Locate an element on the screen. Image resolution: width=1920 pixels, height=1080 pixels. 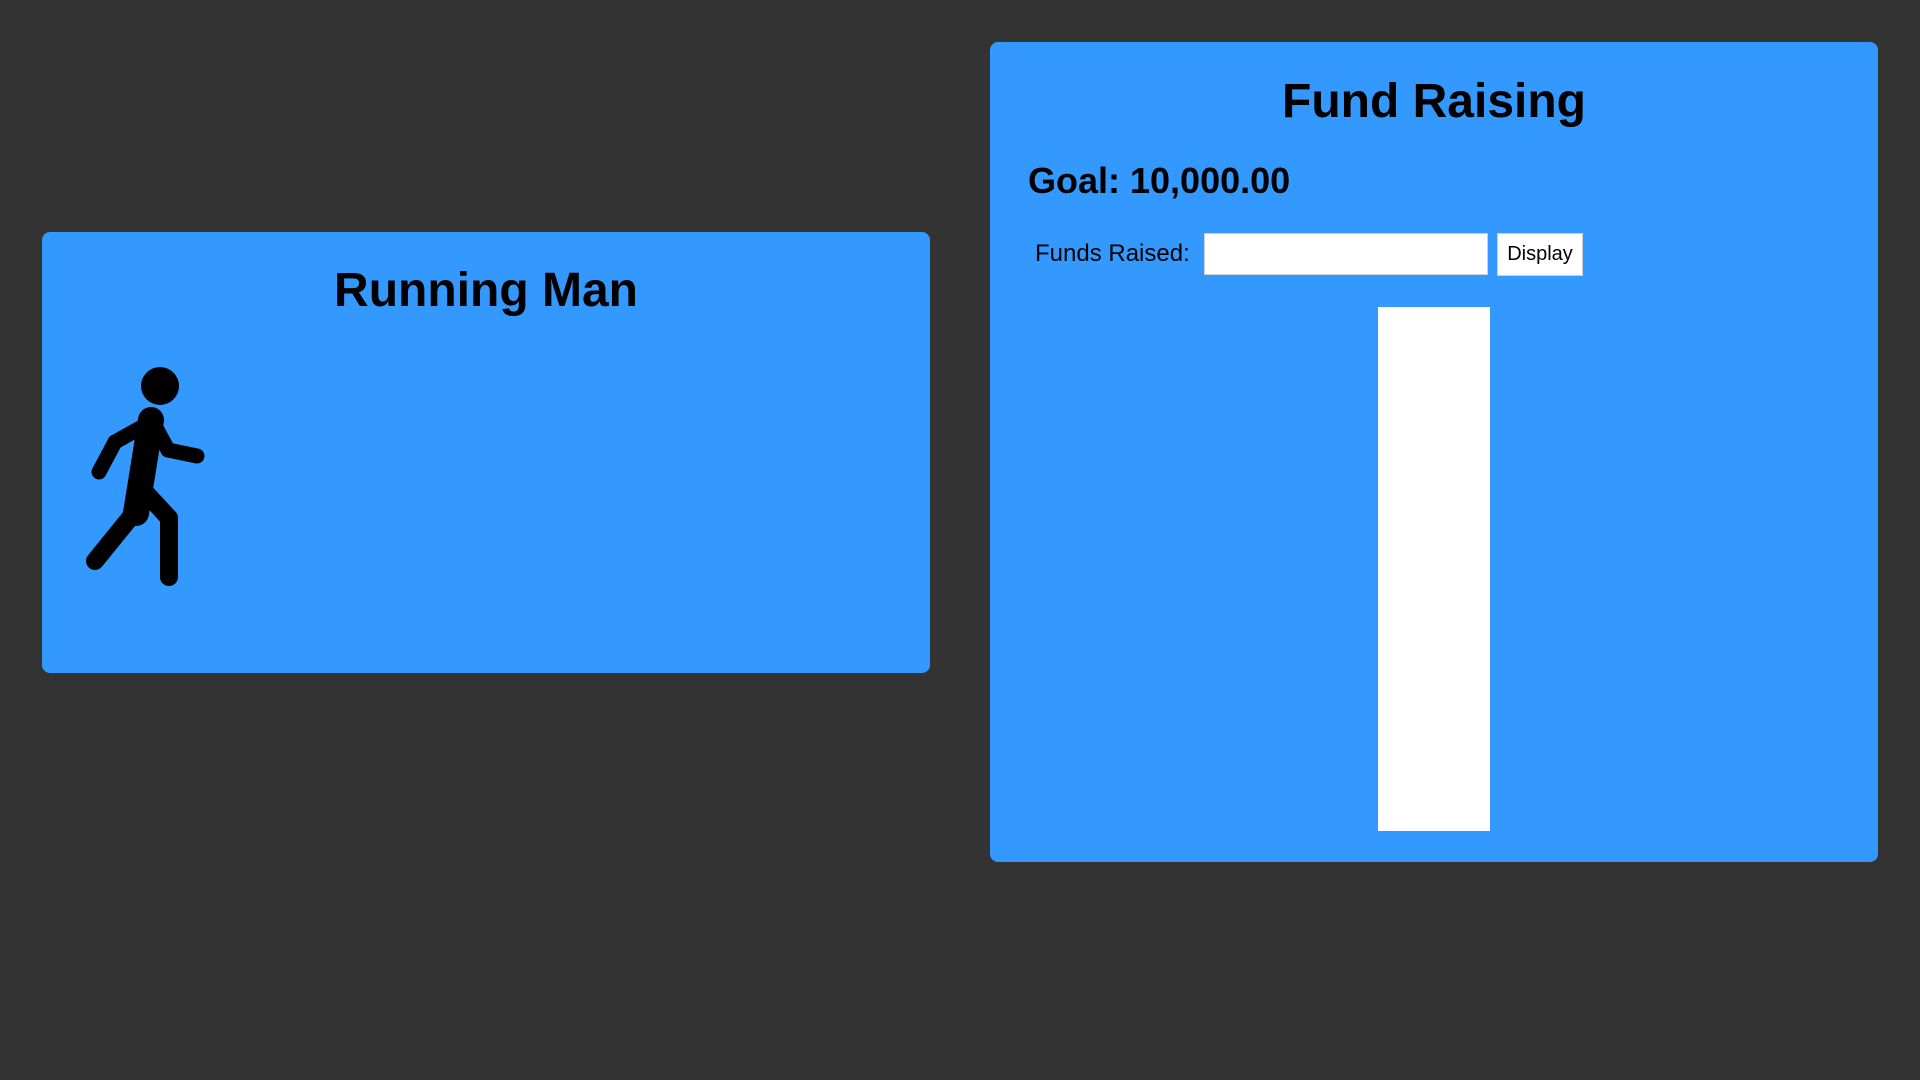
walking-person-icon is located at coordinates (145, 476).